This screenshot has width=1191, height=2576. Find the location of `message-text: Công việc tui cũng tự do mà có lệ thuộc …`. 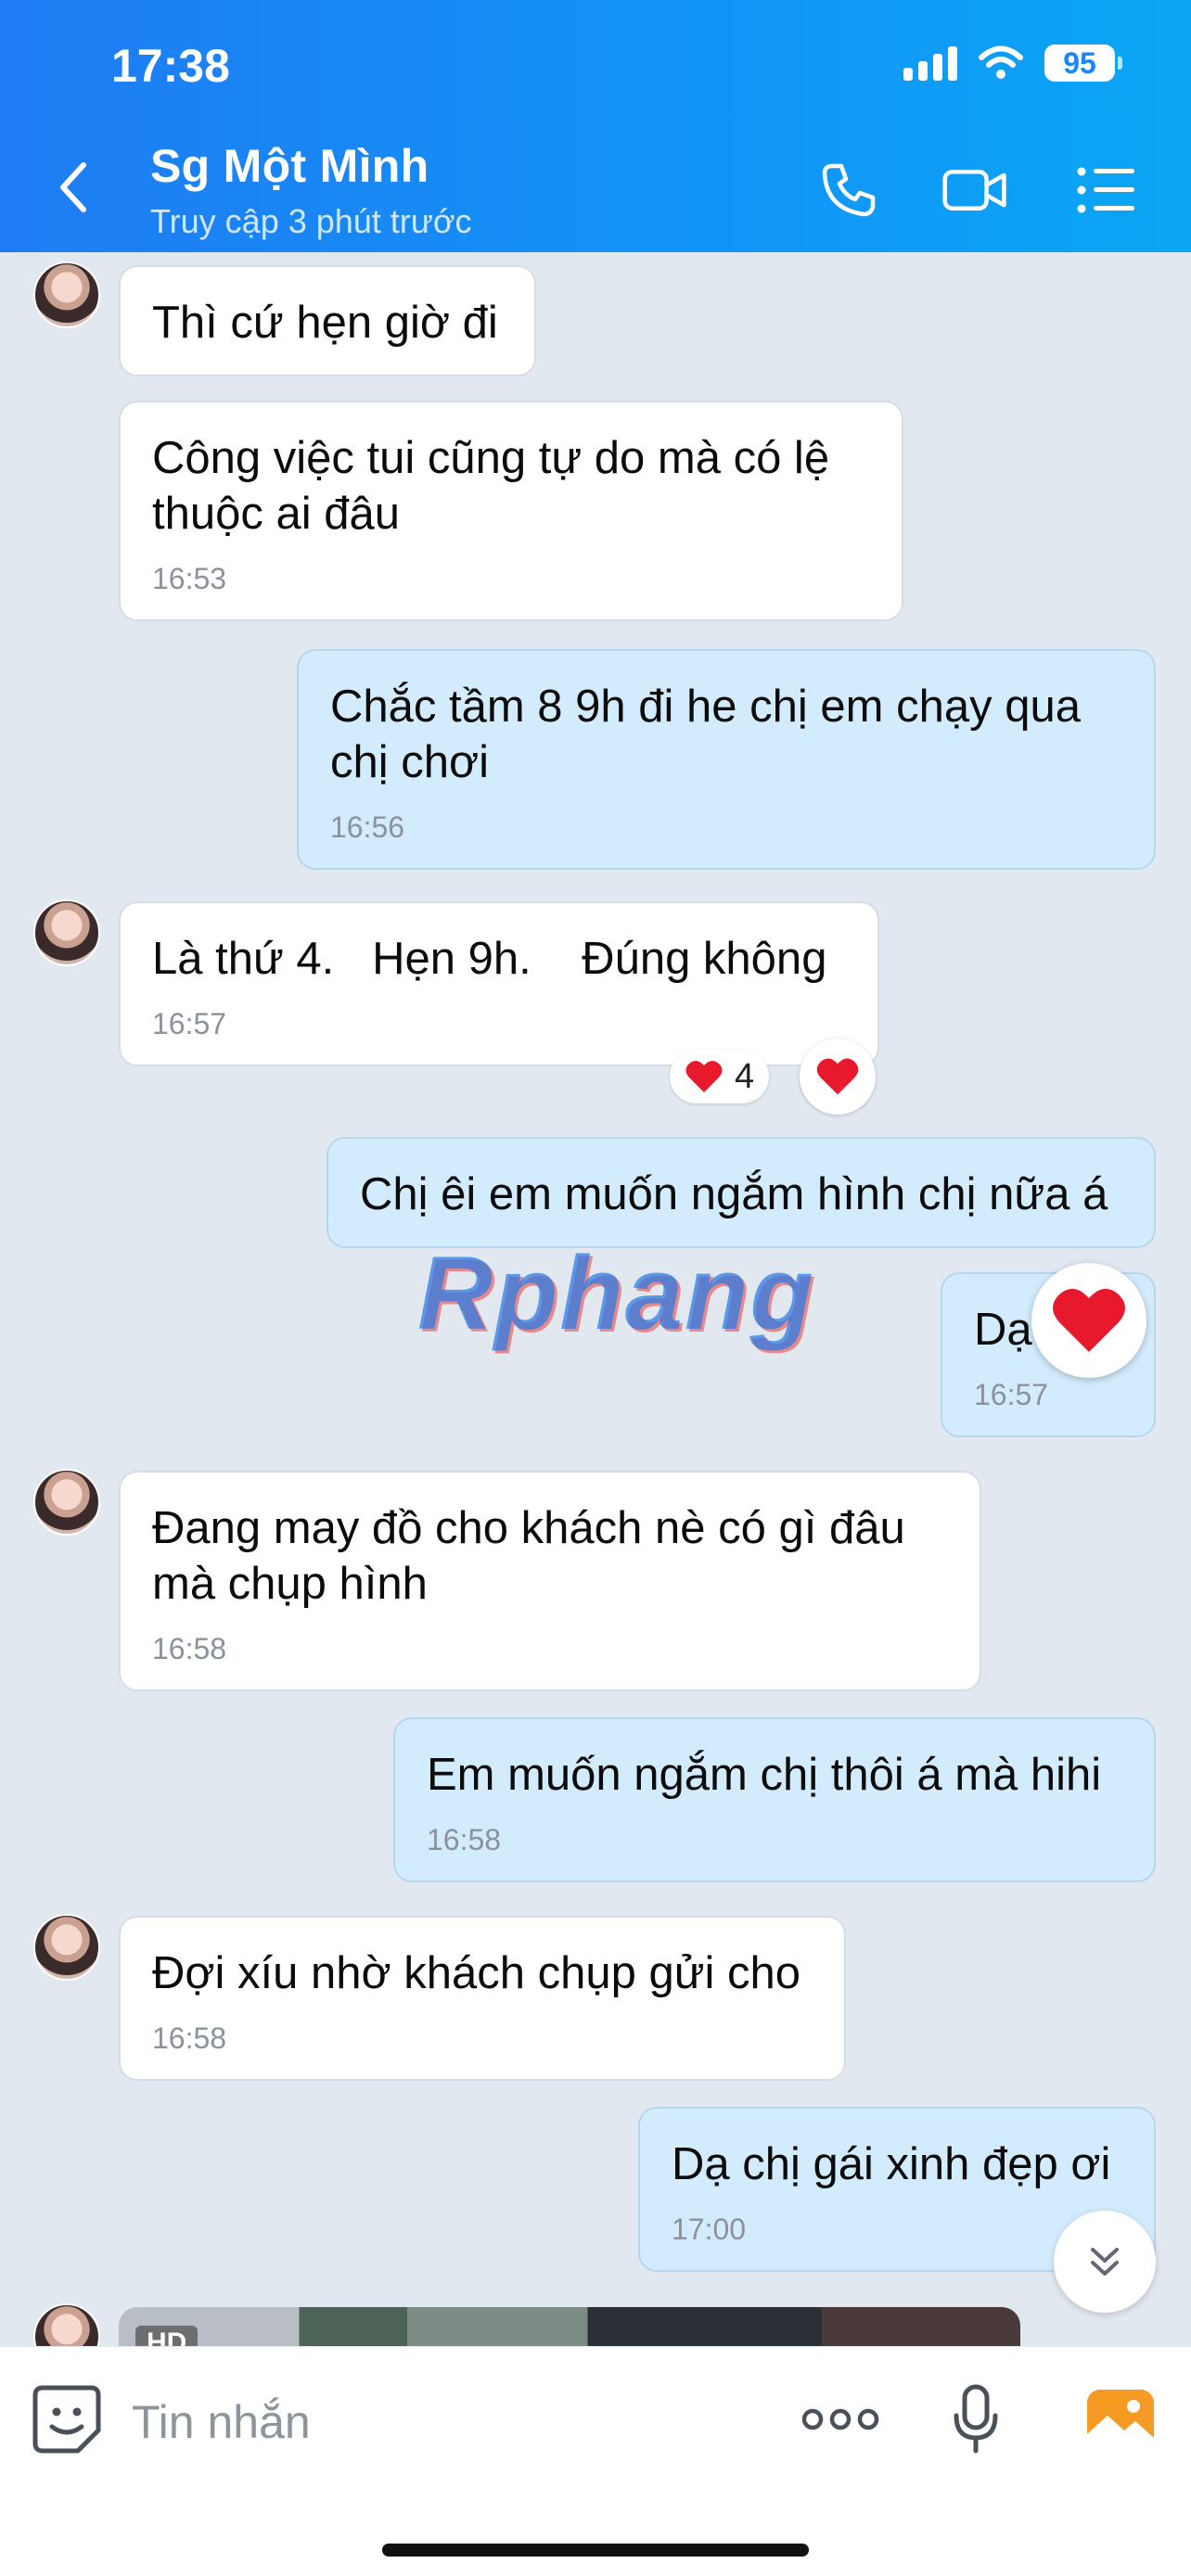

message-text: Công việc tui cũng tự do mà có lệ thuộc … is located at coordinates (491, 486).